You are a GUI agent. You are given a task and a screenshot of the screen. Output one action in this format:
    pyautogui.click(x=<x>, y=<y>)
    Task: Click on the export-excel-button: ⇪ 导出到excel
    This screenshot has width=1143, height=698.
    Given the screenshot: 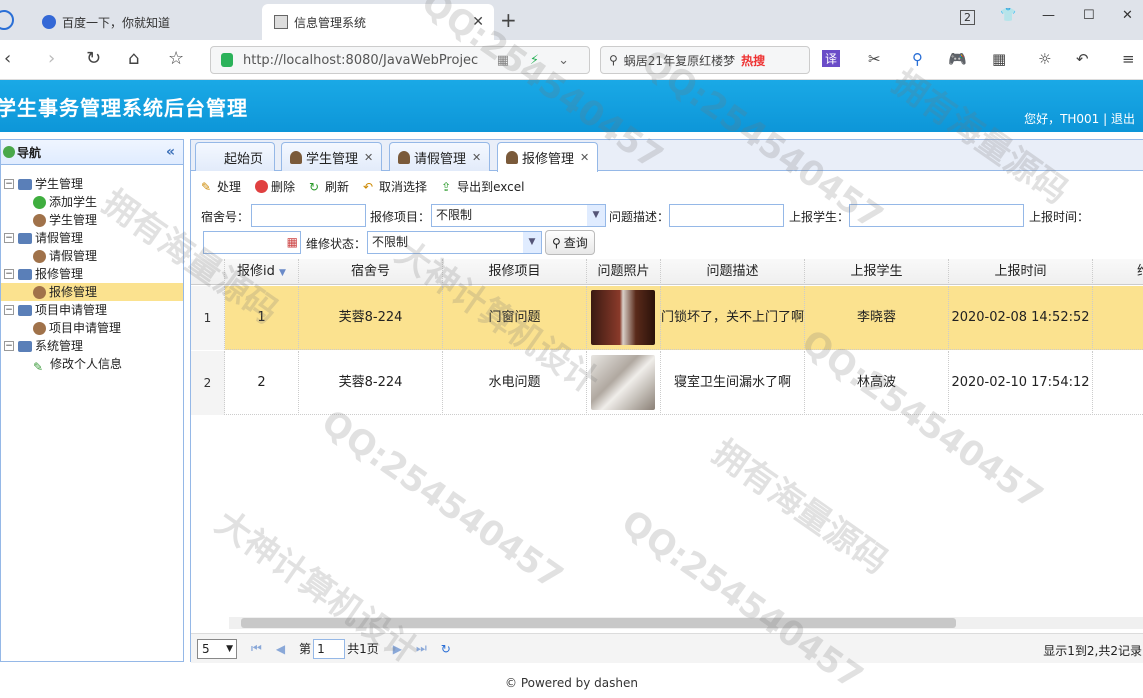 What is the action you would take?
    pyautogui.click(x=482, y=186)
    